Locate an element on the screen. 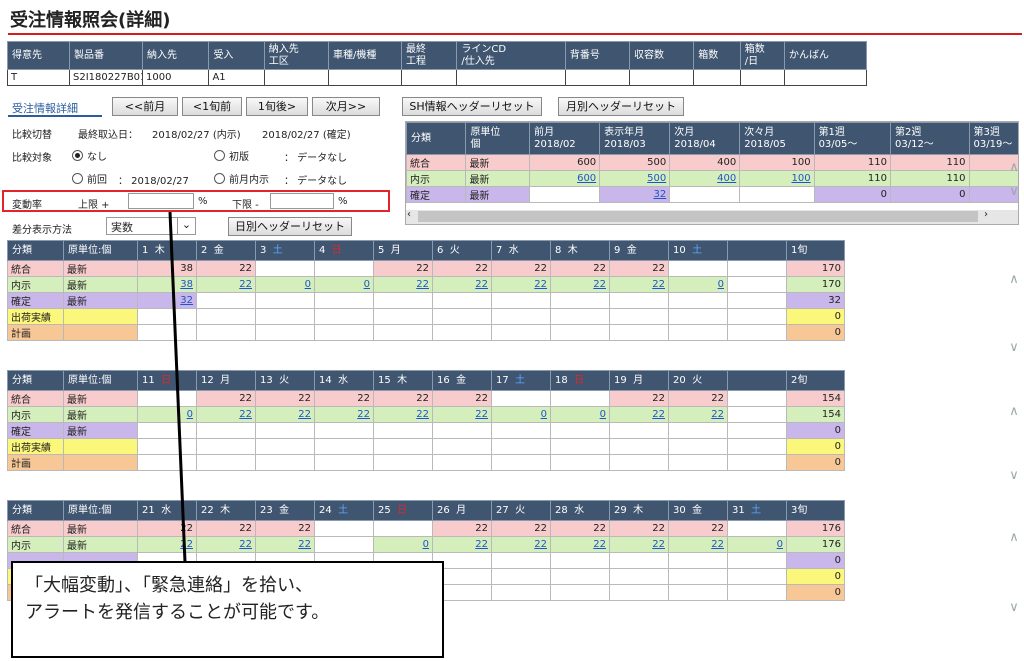 The image size is (1024, 661). callout-box: 「大幅変動」、「緊急連絡」を拾い、 アラートを発信することが可能です。 is located at coordinates (227, 609).